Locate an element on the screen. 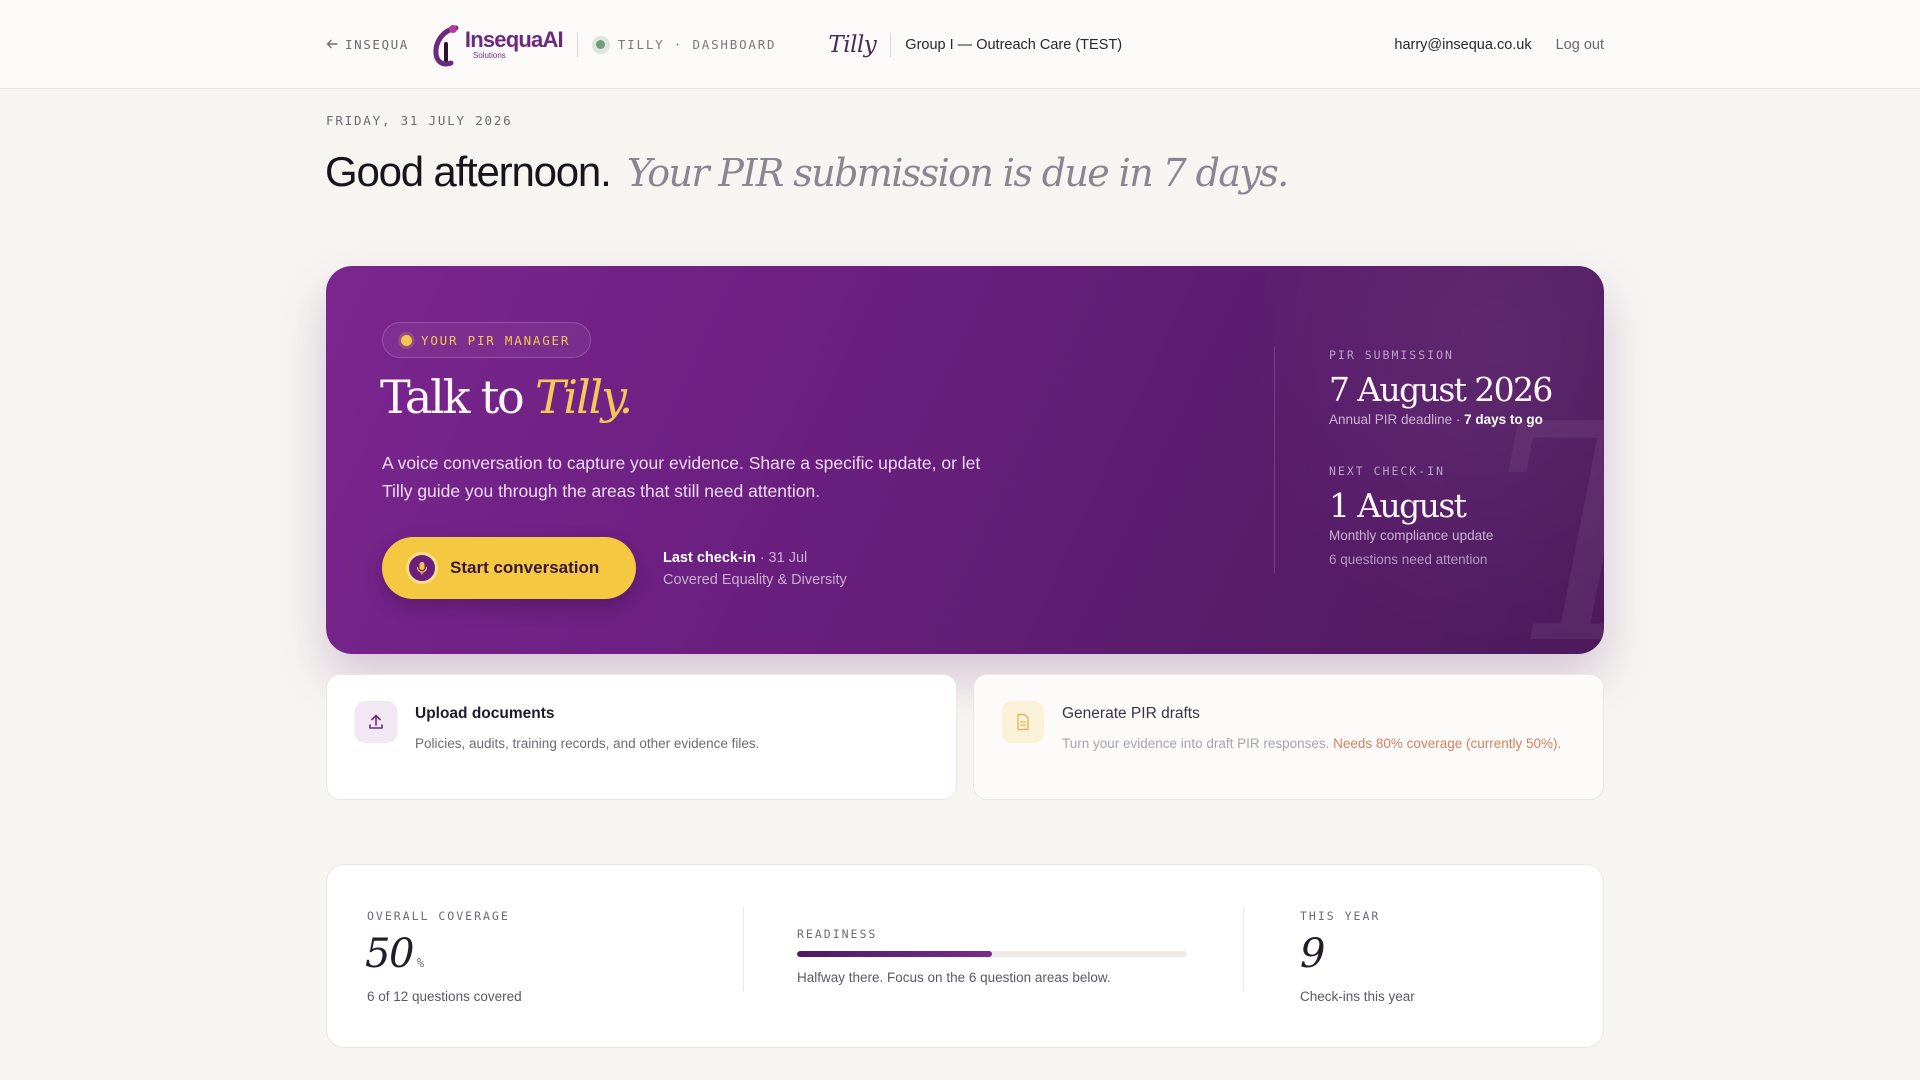  hero-divider is located at coordinates (1274, 460).